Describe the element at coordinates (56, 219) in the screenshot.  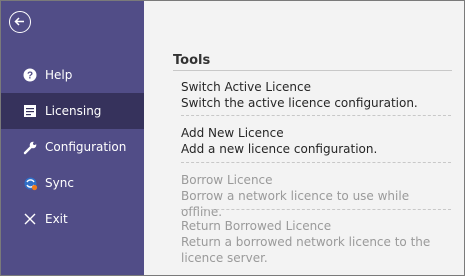
I see `sidebar-item-label: Exit` at that location.